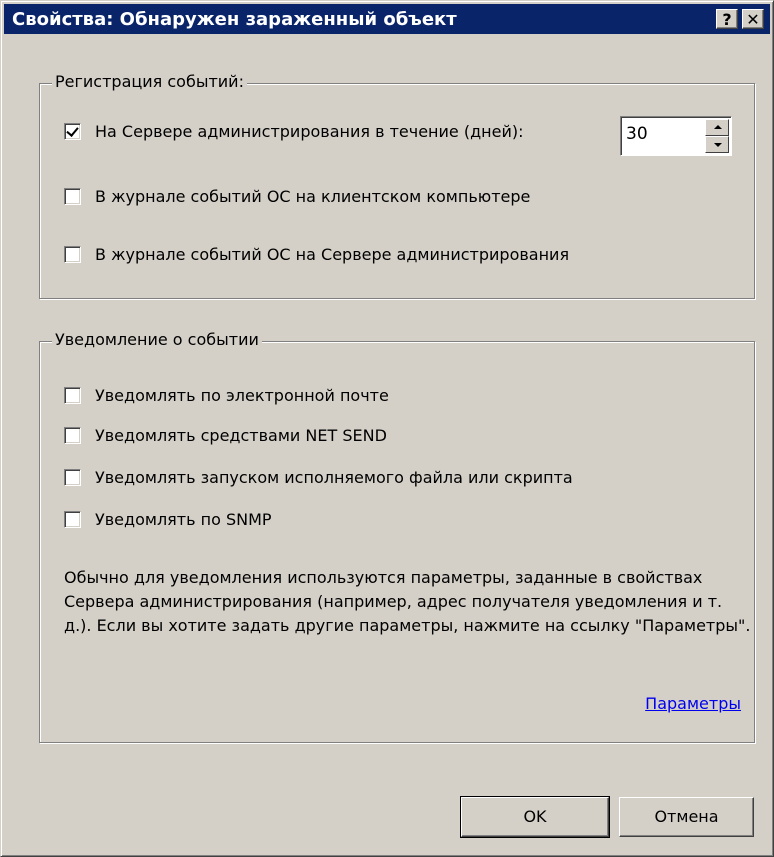 This screenshot has height=857, width=774. I want to click on arrow-up-icon, so click(718, 127).